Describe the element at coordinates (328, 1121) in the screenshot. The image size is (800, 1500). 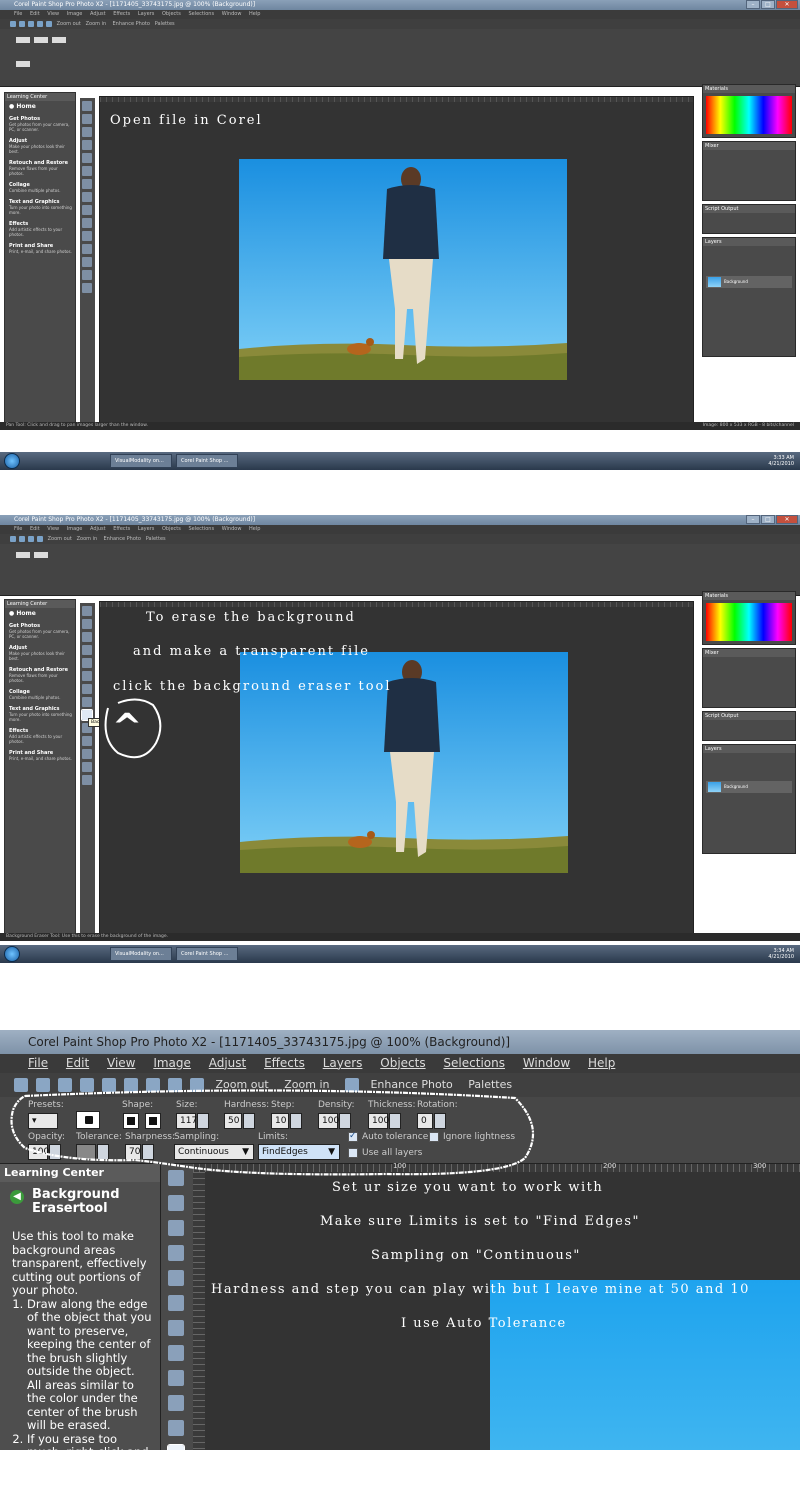
I see `density-field: 100` at that location.